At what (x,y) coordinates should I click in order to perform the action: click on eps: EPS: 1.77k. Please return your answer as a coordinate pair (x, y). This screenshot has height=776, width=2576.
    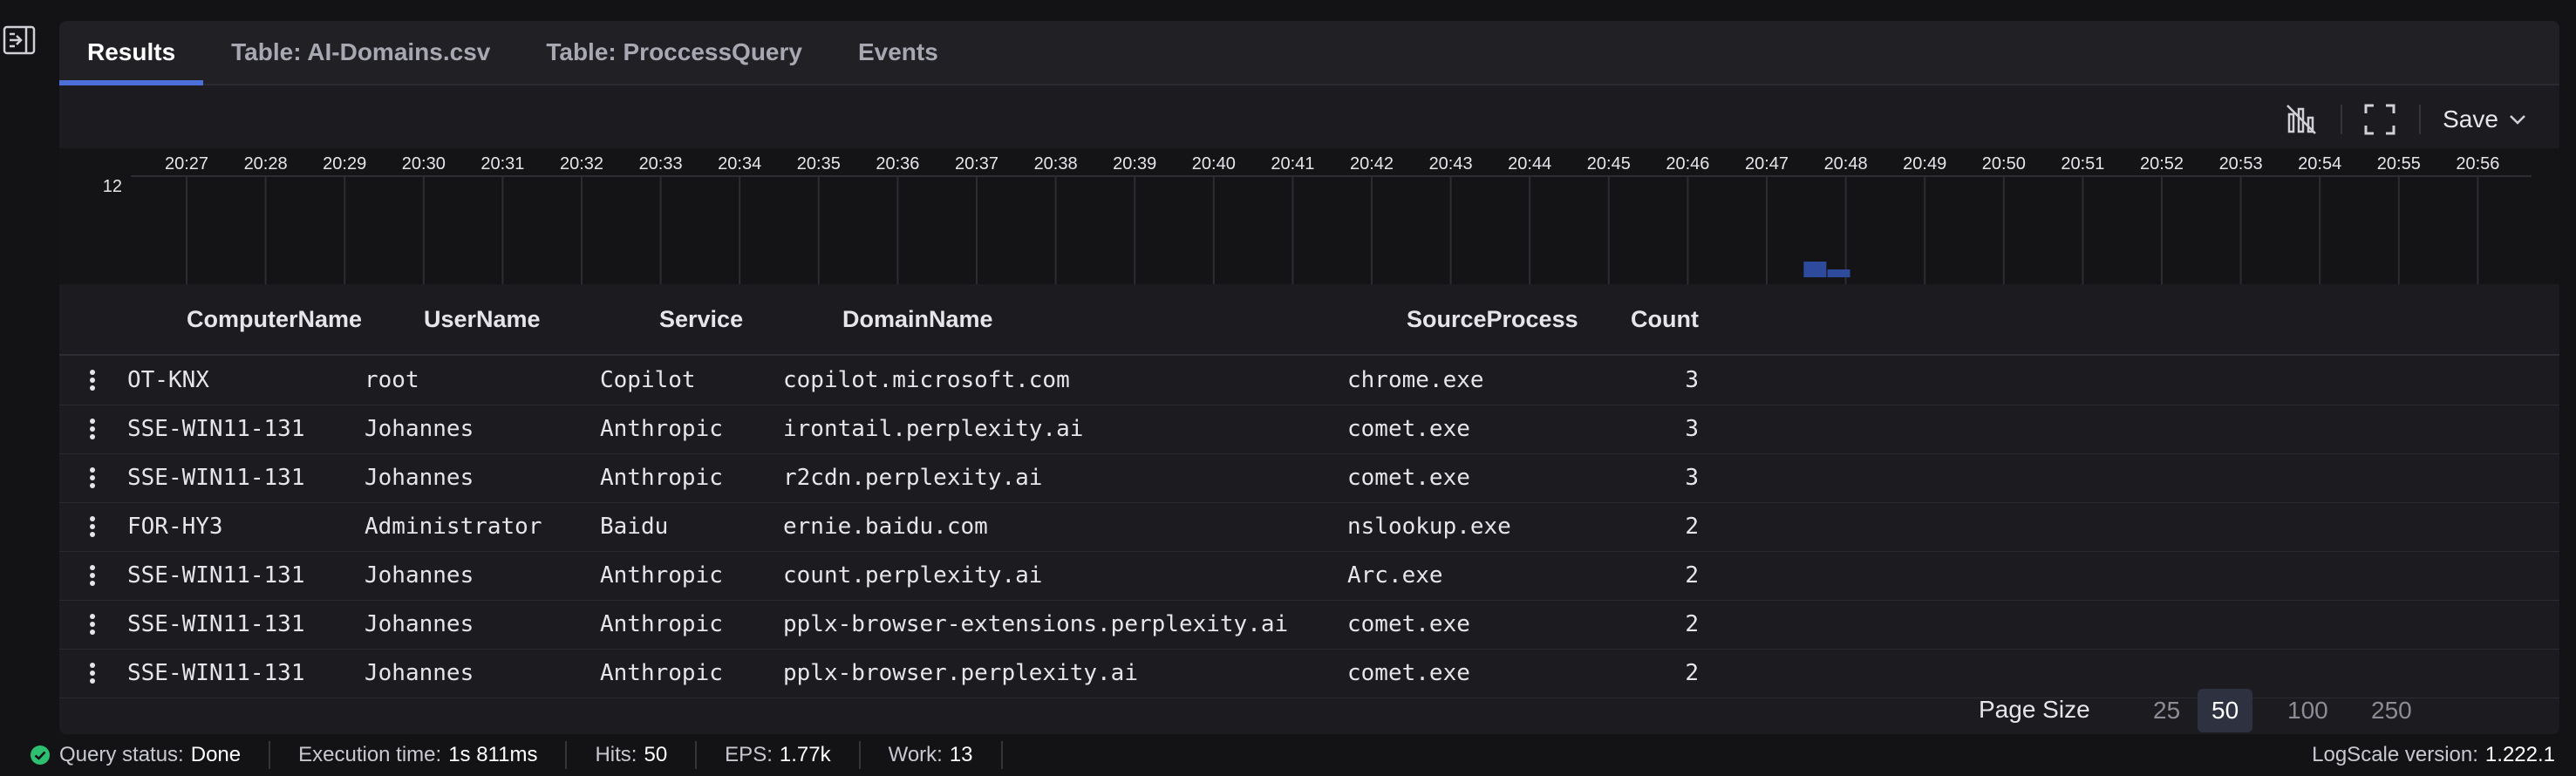
    Looking at the image, I should click on (779, 755).